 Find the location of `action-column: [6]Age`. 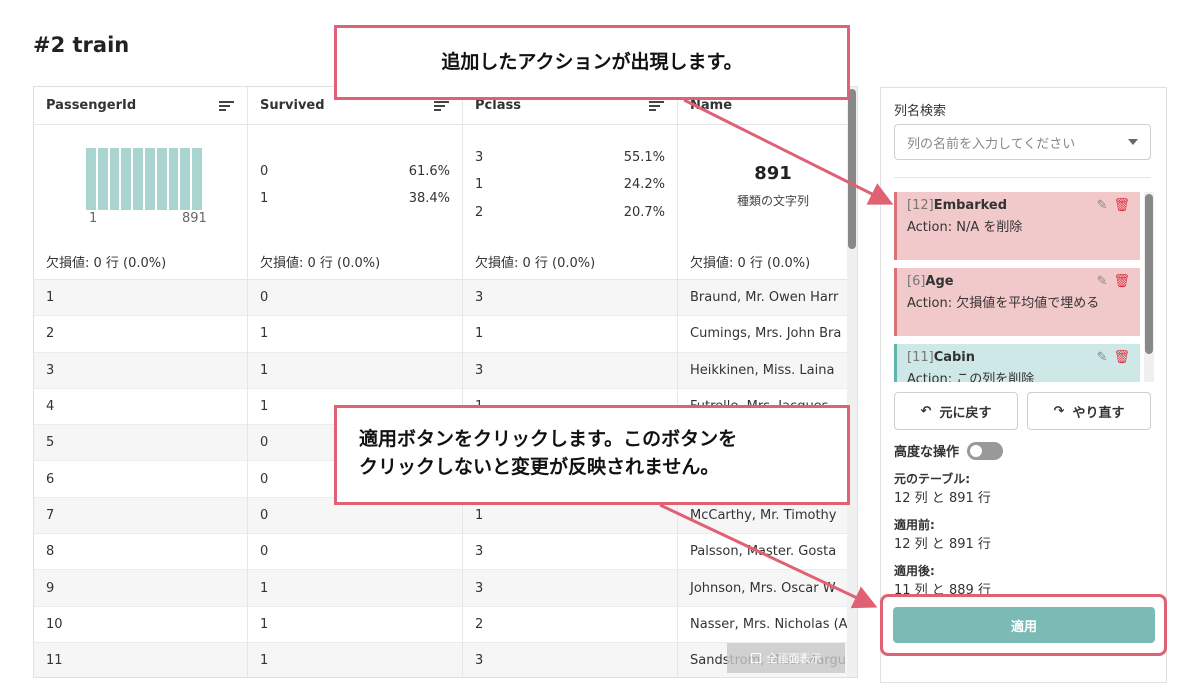

action-column: [6]Age is located at coordinates (930, 281).